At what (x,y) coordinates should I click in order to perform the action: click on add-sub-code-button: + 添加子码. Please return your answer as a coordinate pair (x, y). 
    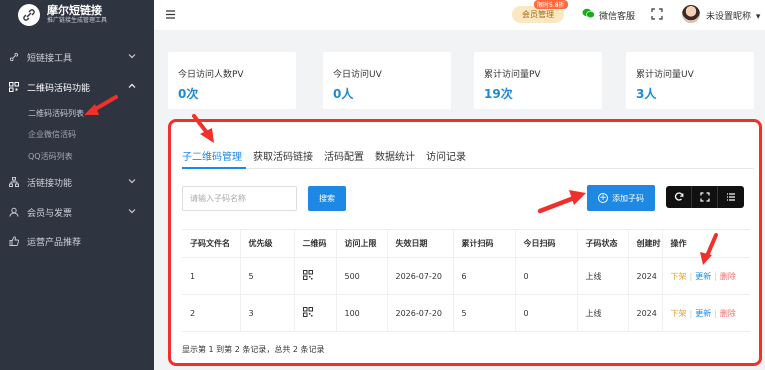
    Looking at the image, I should click on (621, 198).